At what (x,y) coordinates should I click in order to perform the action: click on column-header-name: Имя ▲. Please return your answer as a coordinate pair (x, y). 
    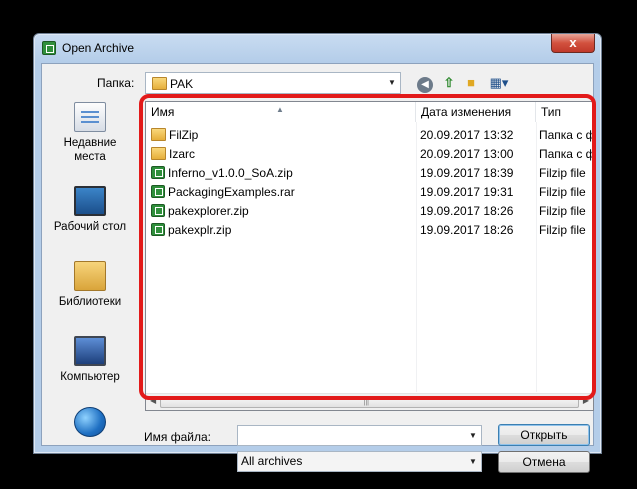
    Looking at the image, I should click on (281, 112).